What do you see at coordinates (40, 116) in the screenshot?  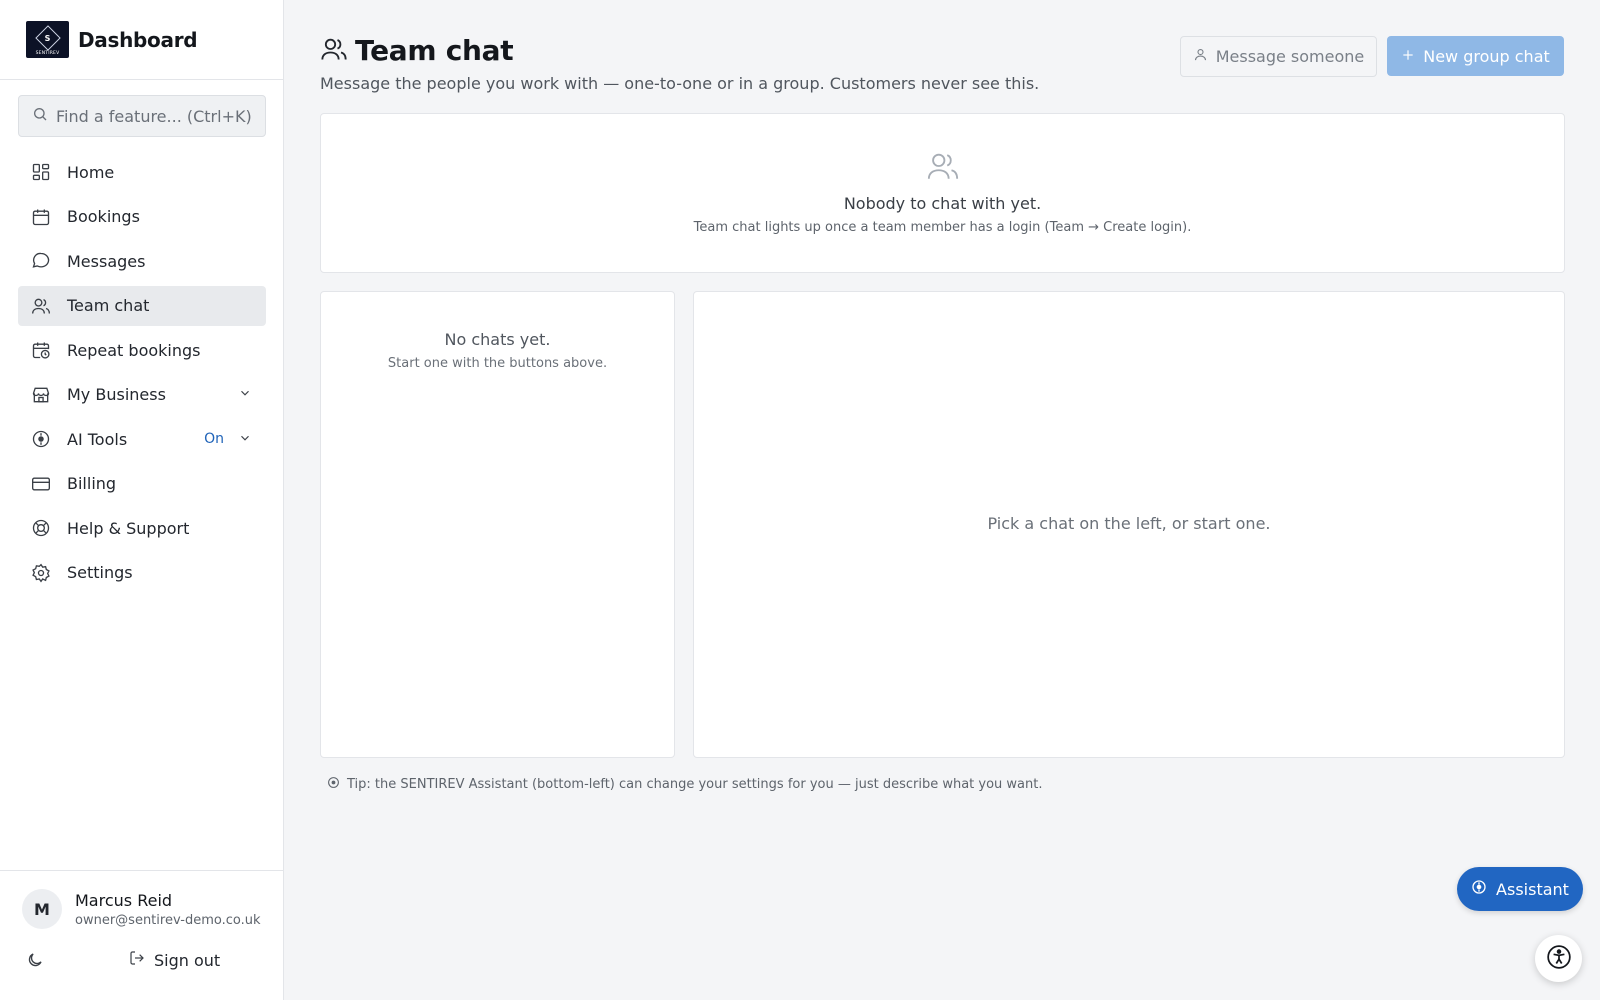 I see `search-icon` at bounding box center [40, 116].